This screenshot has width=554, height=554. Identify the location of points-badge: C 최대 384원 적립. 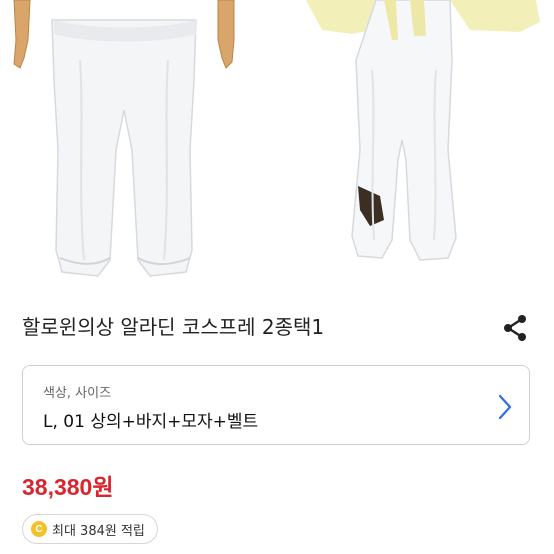
(90, 529).